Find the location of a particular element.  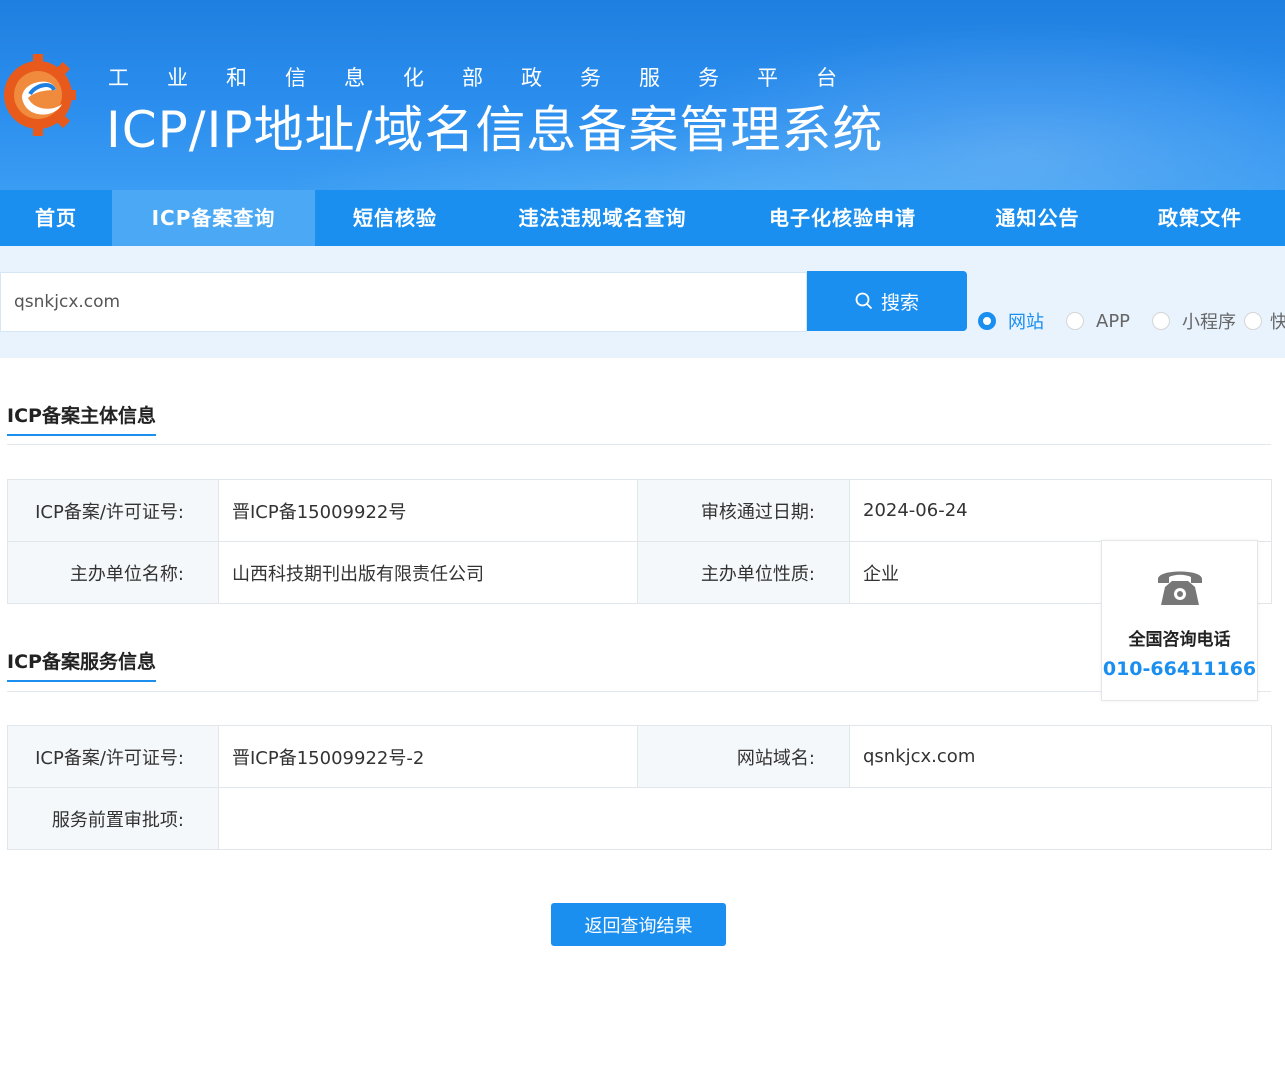

nav-item-e-verify: 电子化核验申请 is located at coordinates (842, 218).